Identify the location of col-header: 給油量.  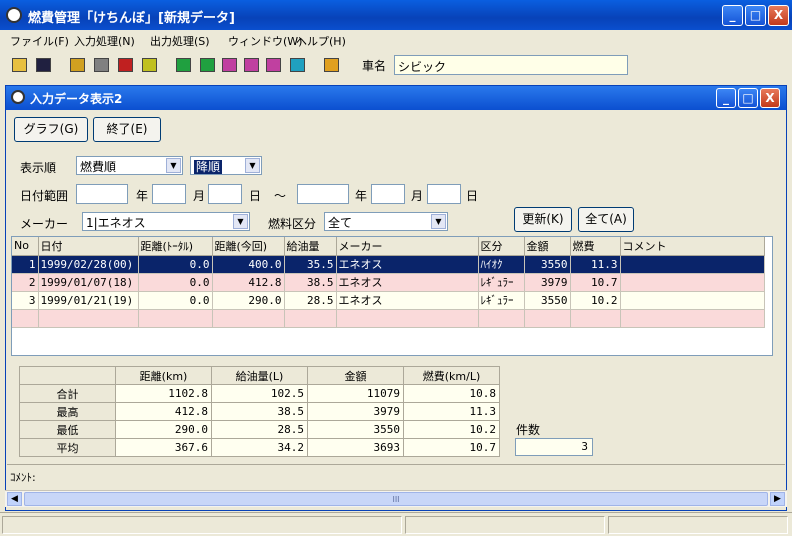
(310, 246).